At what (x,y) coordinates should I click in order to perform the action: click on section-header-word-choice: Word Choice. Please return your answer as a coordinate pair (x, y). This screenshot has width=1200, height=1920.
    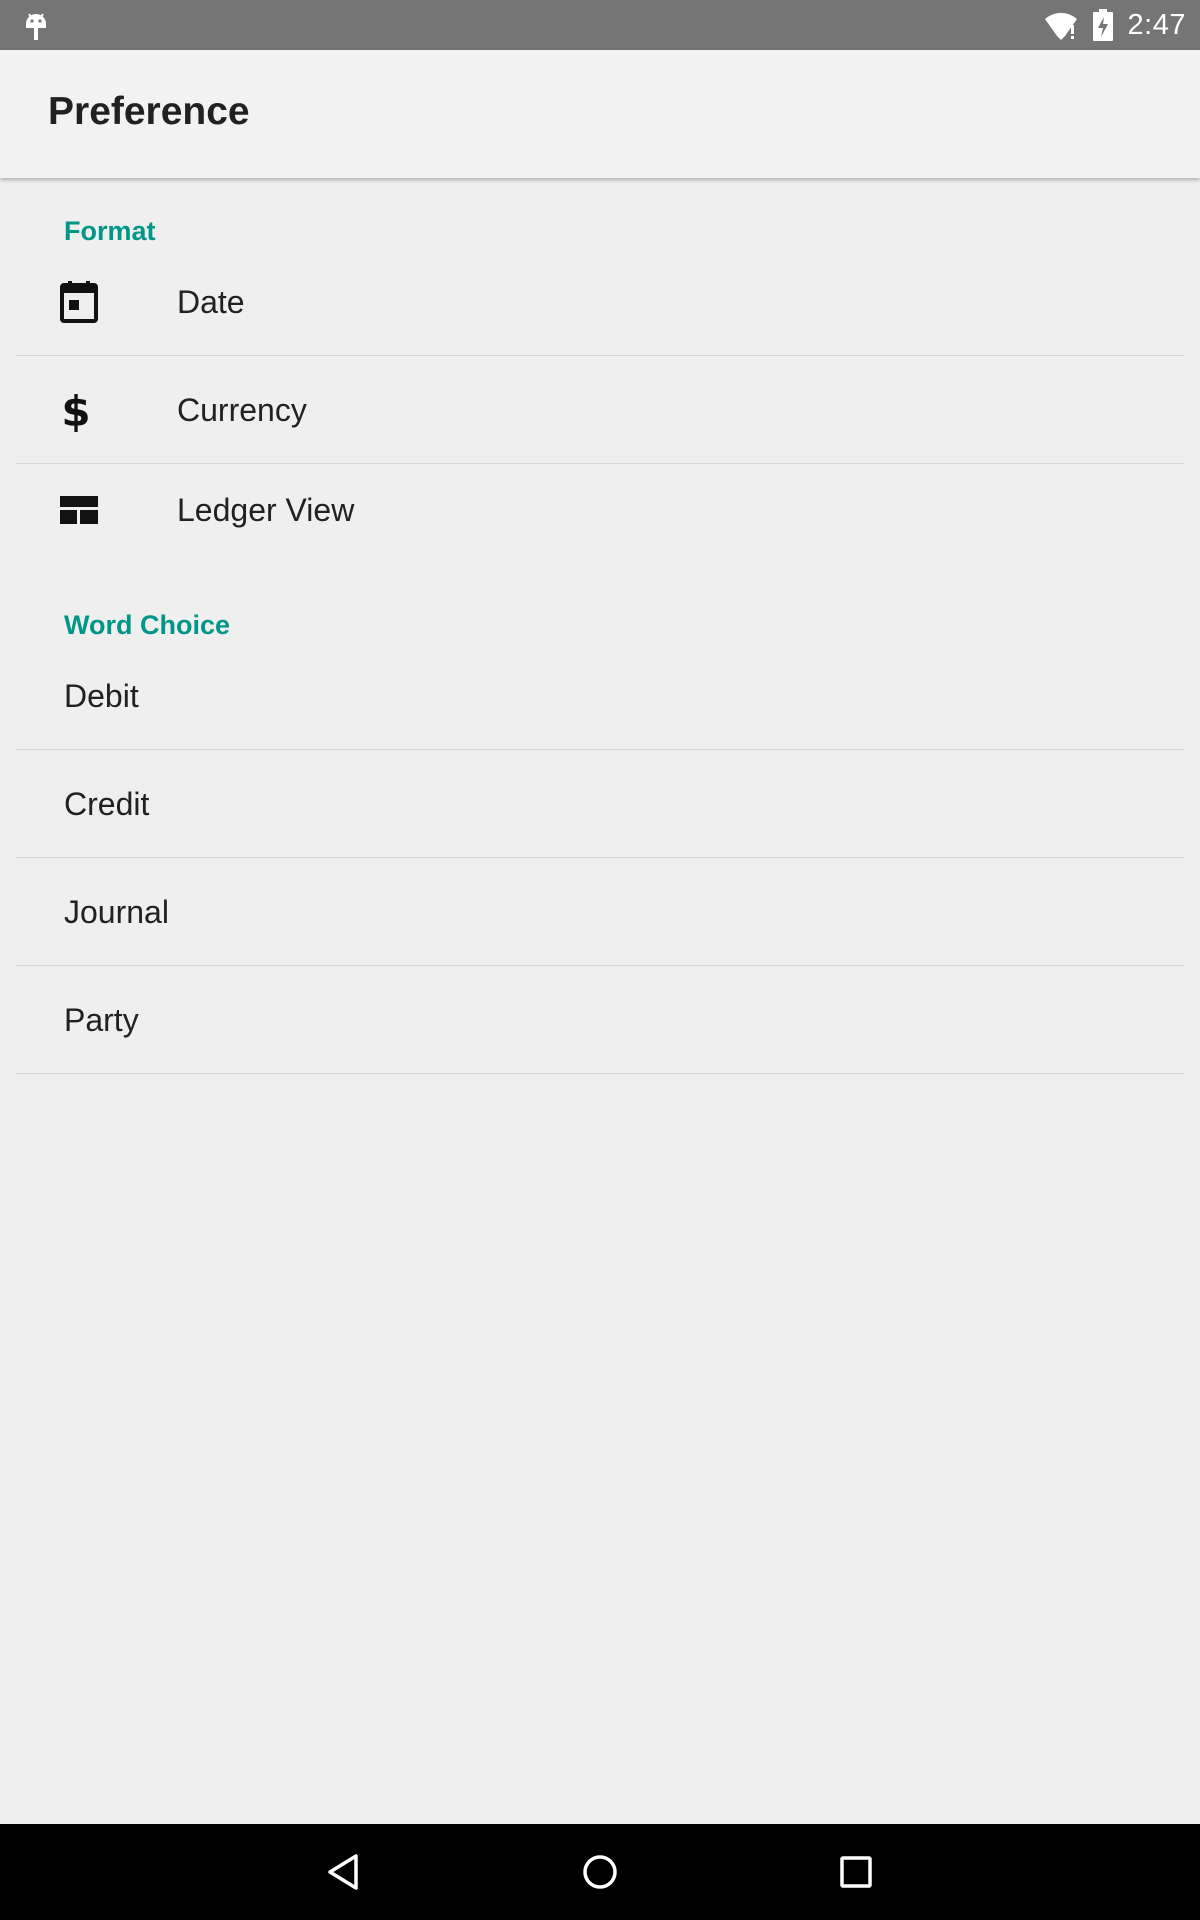
    Looking at the image, I should click on (147, 625).